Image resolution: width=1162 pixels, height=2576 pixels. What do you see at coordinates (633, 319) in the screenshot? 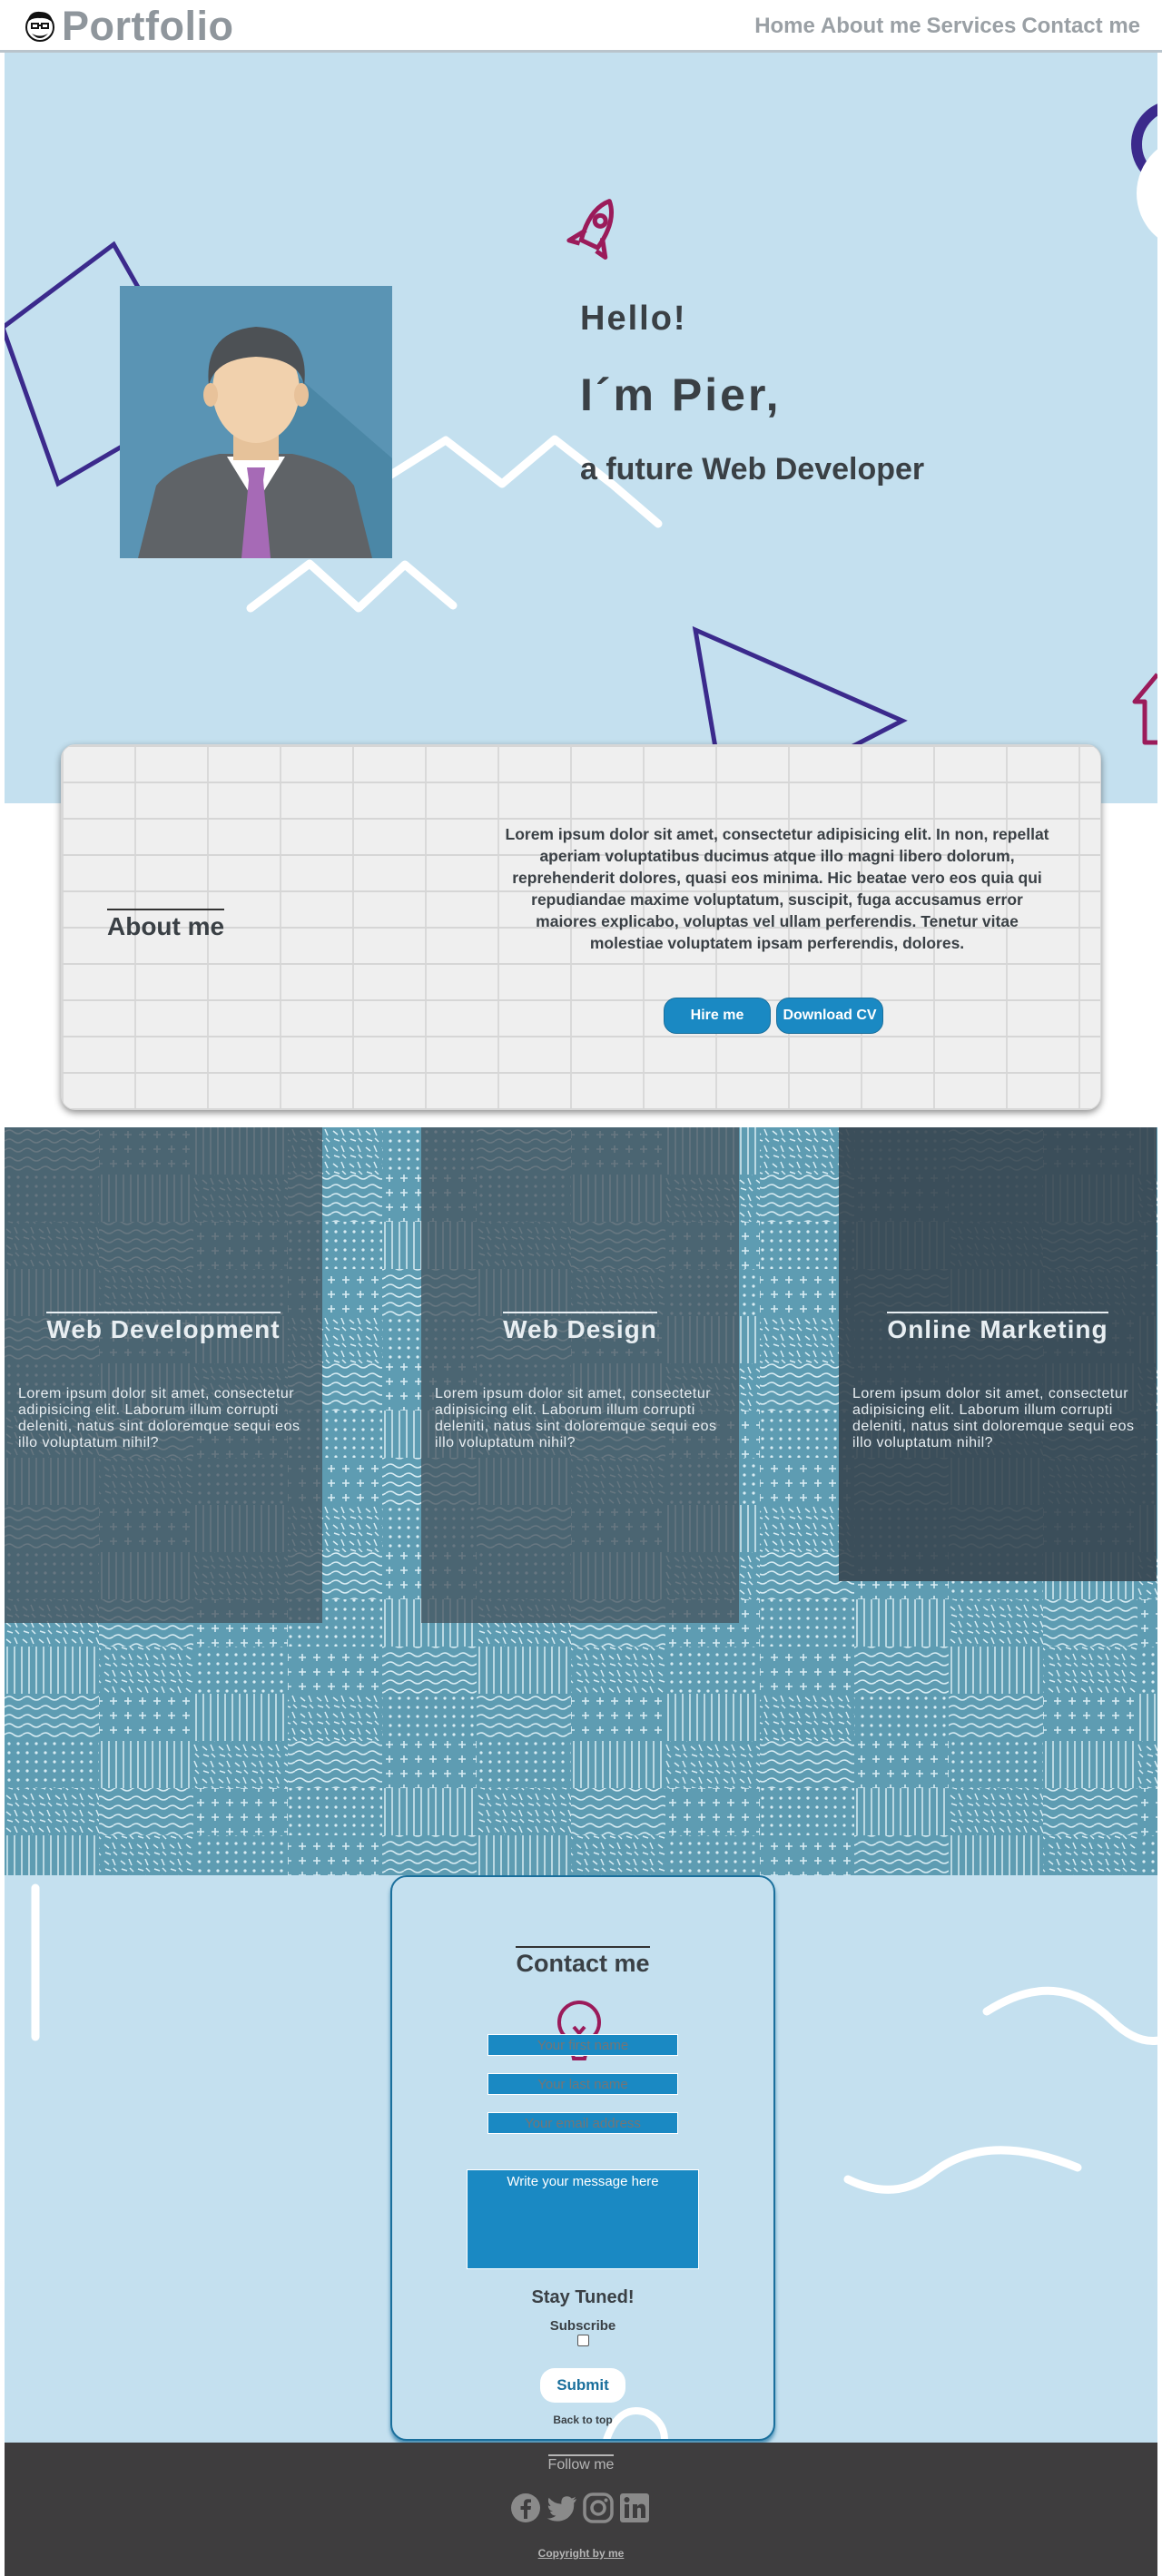
I see `hero-greeting: Hello!` at bounding box center [633, 319].